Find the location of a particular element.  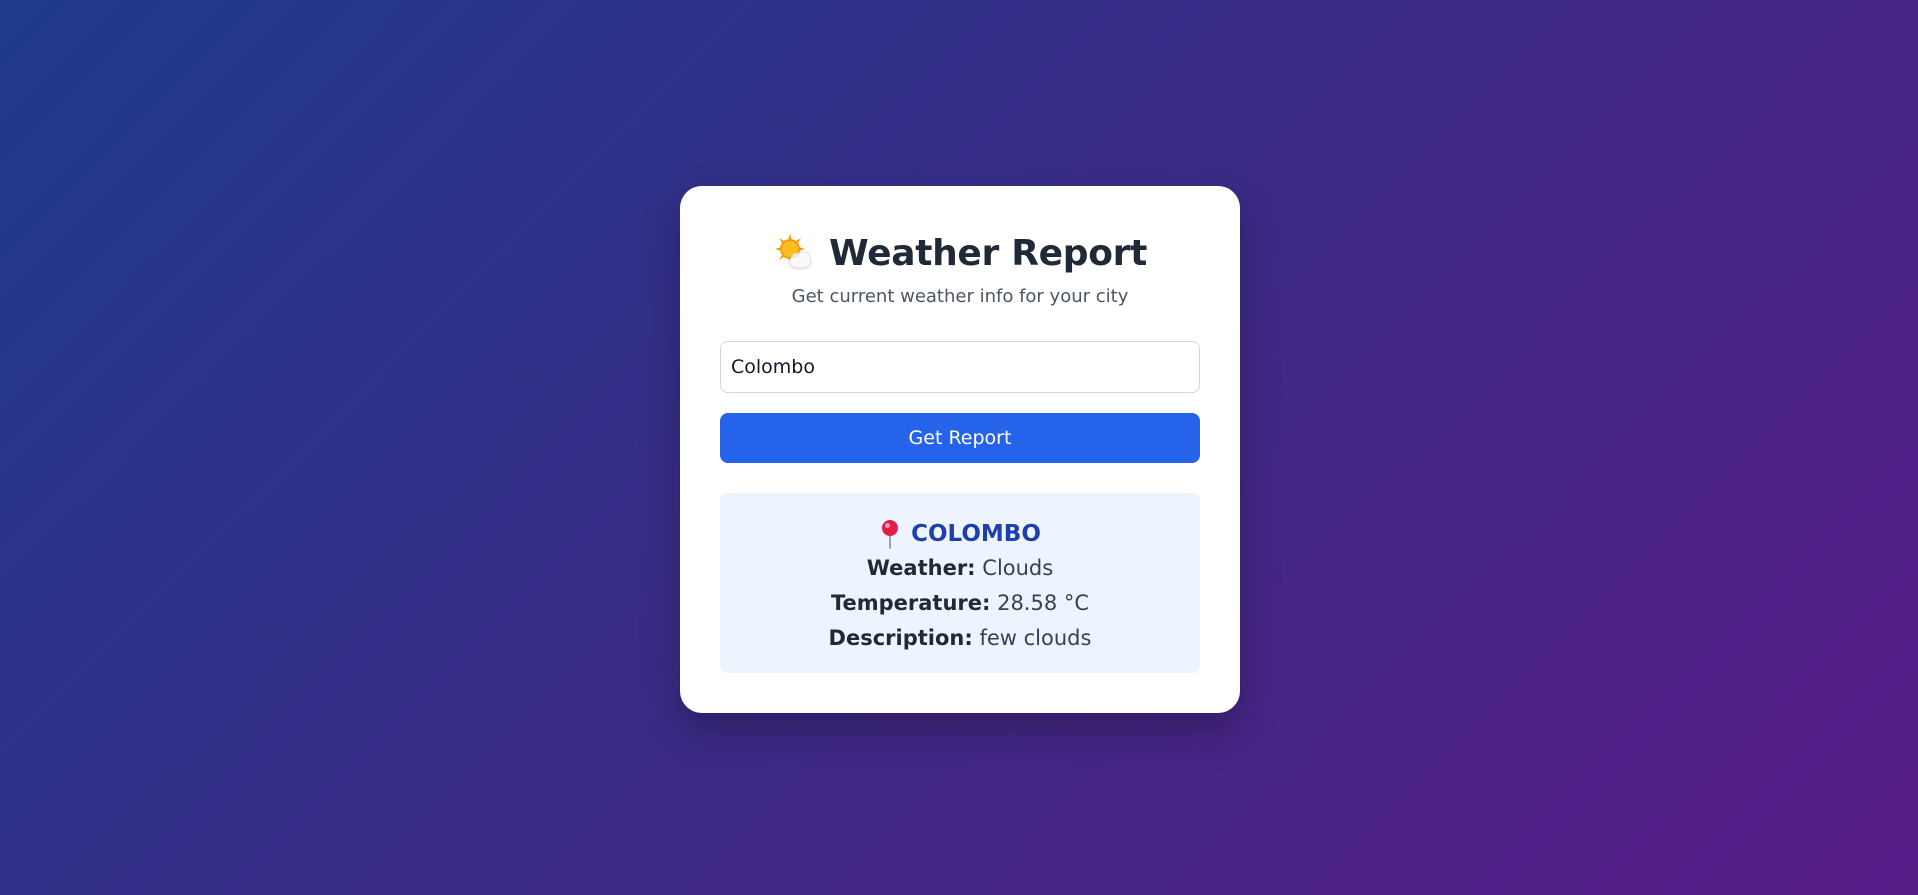

description-label: Description: is located at coordinates (900, 638).